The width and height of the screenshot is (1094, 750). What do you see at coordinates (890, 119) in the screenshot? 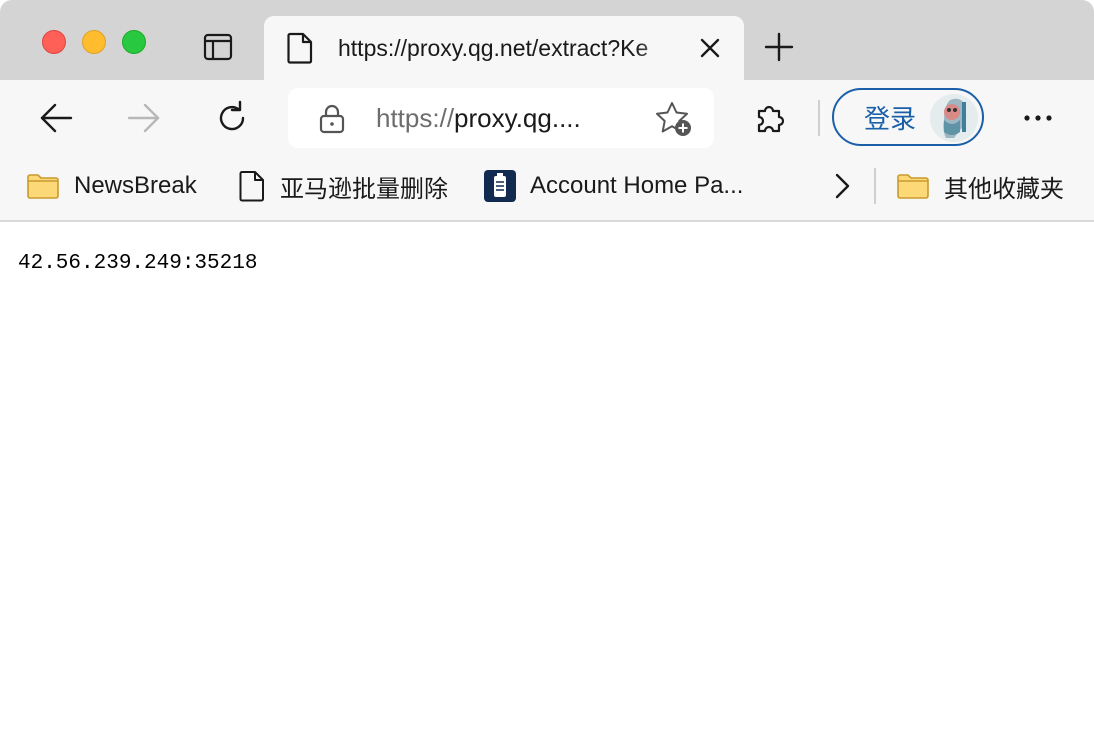
I see `login-label: 登录` at bounding box center [890, 119].